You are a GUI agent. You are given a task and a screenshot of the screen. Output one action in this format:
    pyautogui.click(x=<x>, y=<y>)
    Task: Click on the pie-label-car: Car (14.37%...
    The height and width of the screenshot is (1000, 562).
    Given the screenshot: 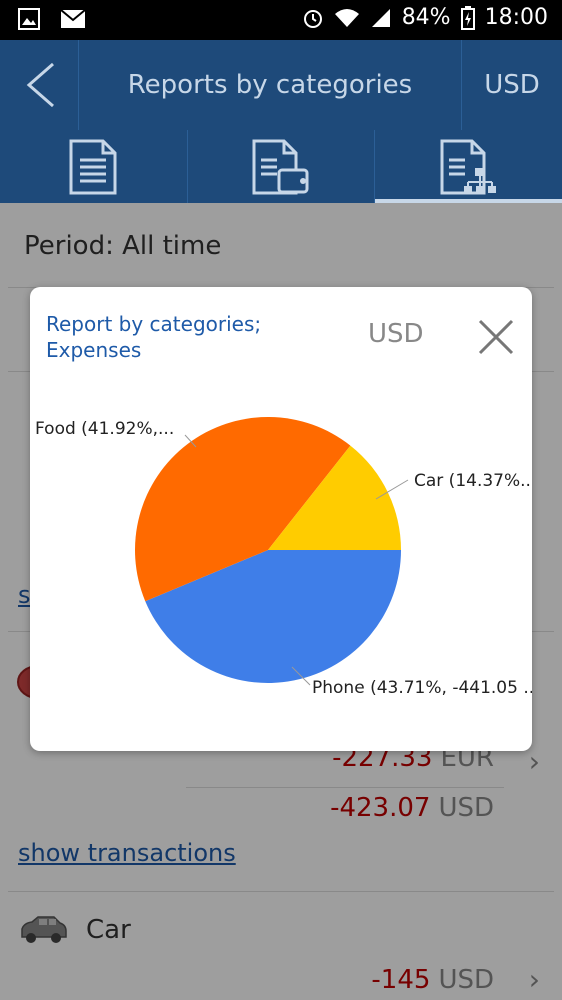 What is the action you would take?
    pyautogui.click(x=473, y=481)
    